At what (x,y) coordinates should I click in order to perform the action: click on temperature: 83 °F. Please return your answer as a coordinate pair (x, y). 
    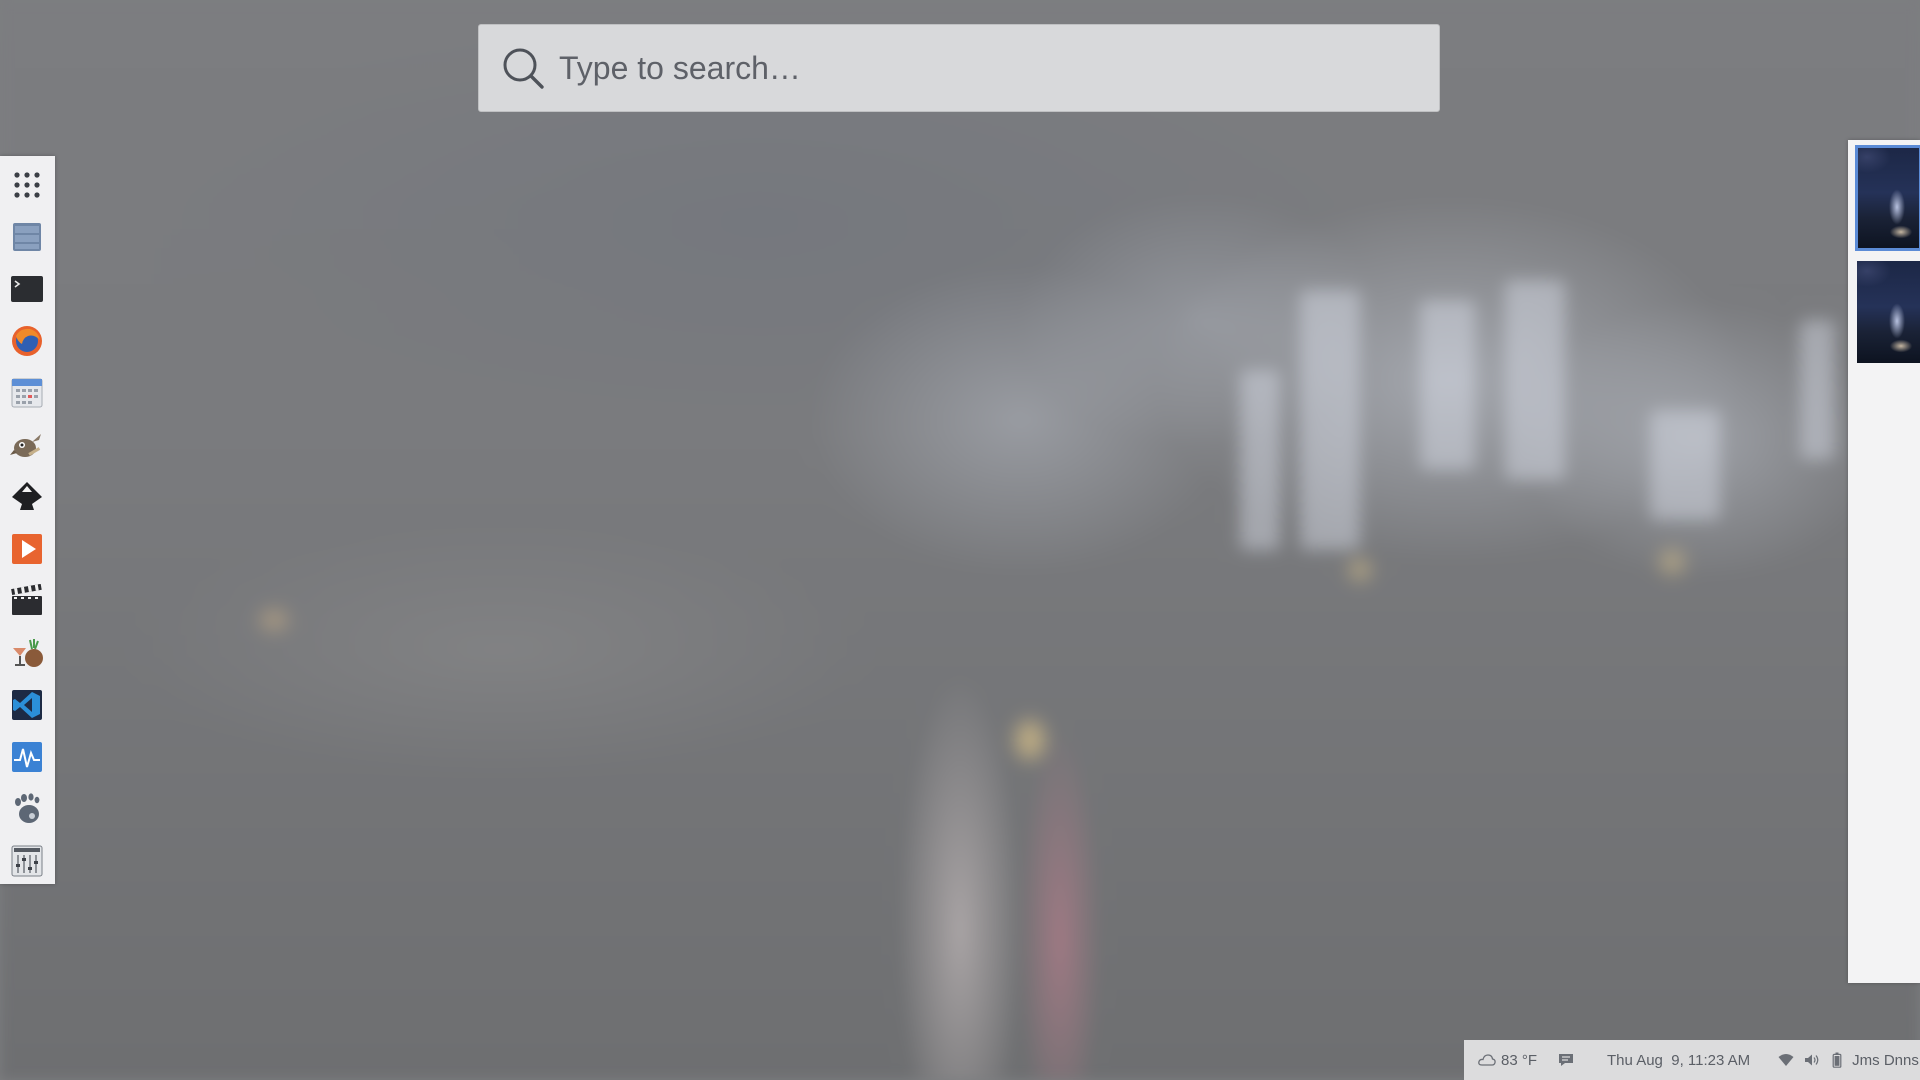
    Looking at the image, I should click on (1519, 1060).